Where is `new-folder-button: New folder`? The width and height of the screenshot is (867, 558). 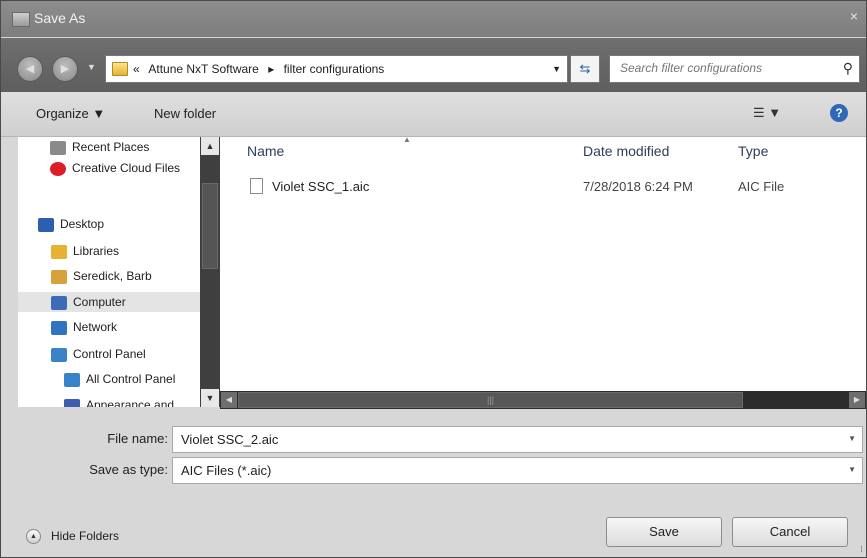
new-folder-button: New folder is located at coordinates (185, 113).